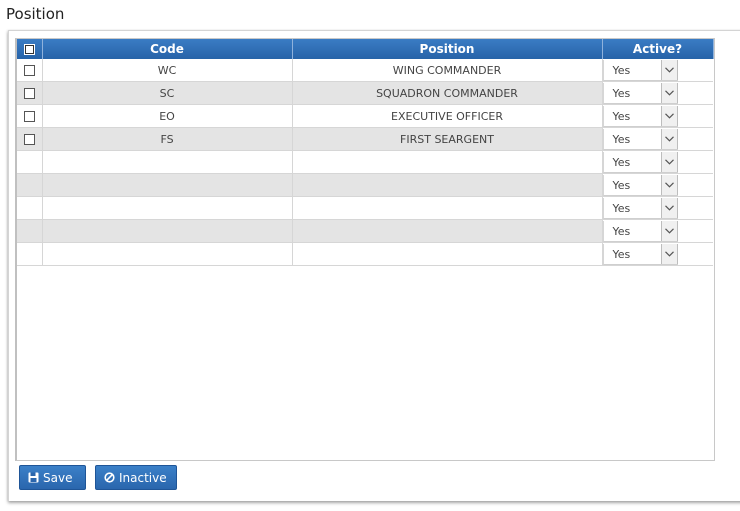 The image size is (740, 511). I want to click on column-header-position: Position, so click(447, 49).